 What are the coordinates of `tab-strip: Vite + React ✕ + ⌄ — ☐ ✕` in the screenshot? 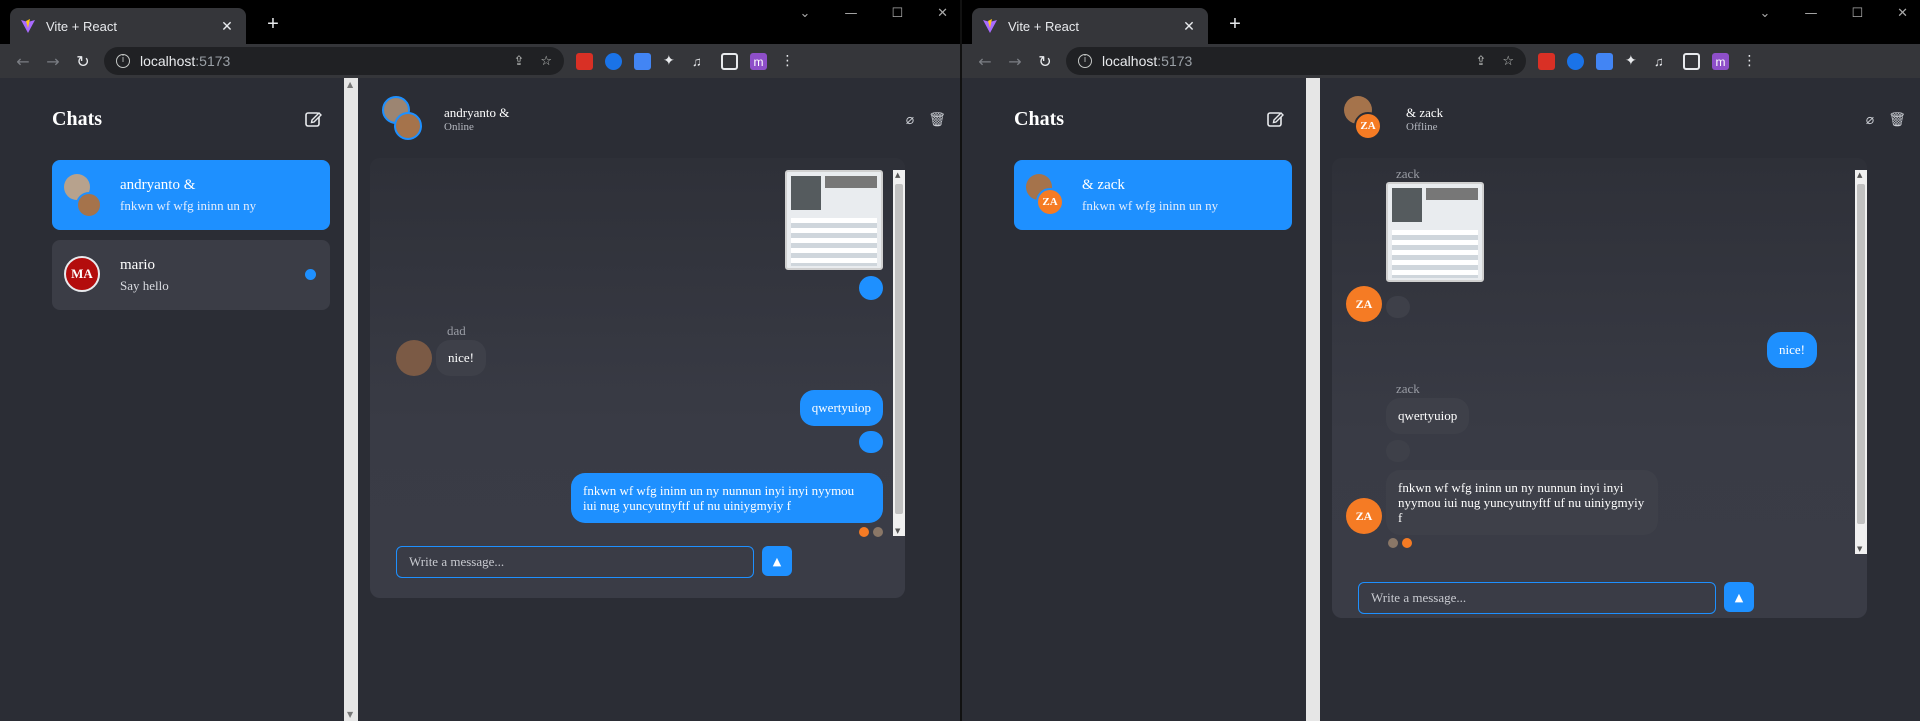 It's located at (1441, 22).